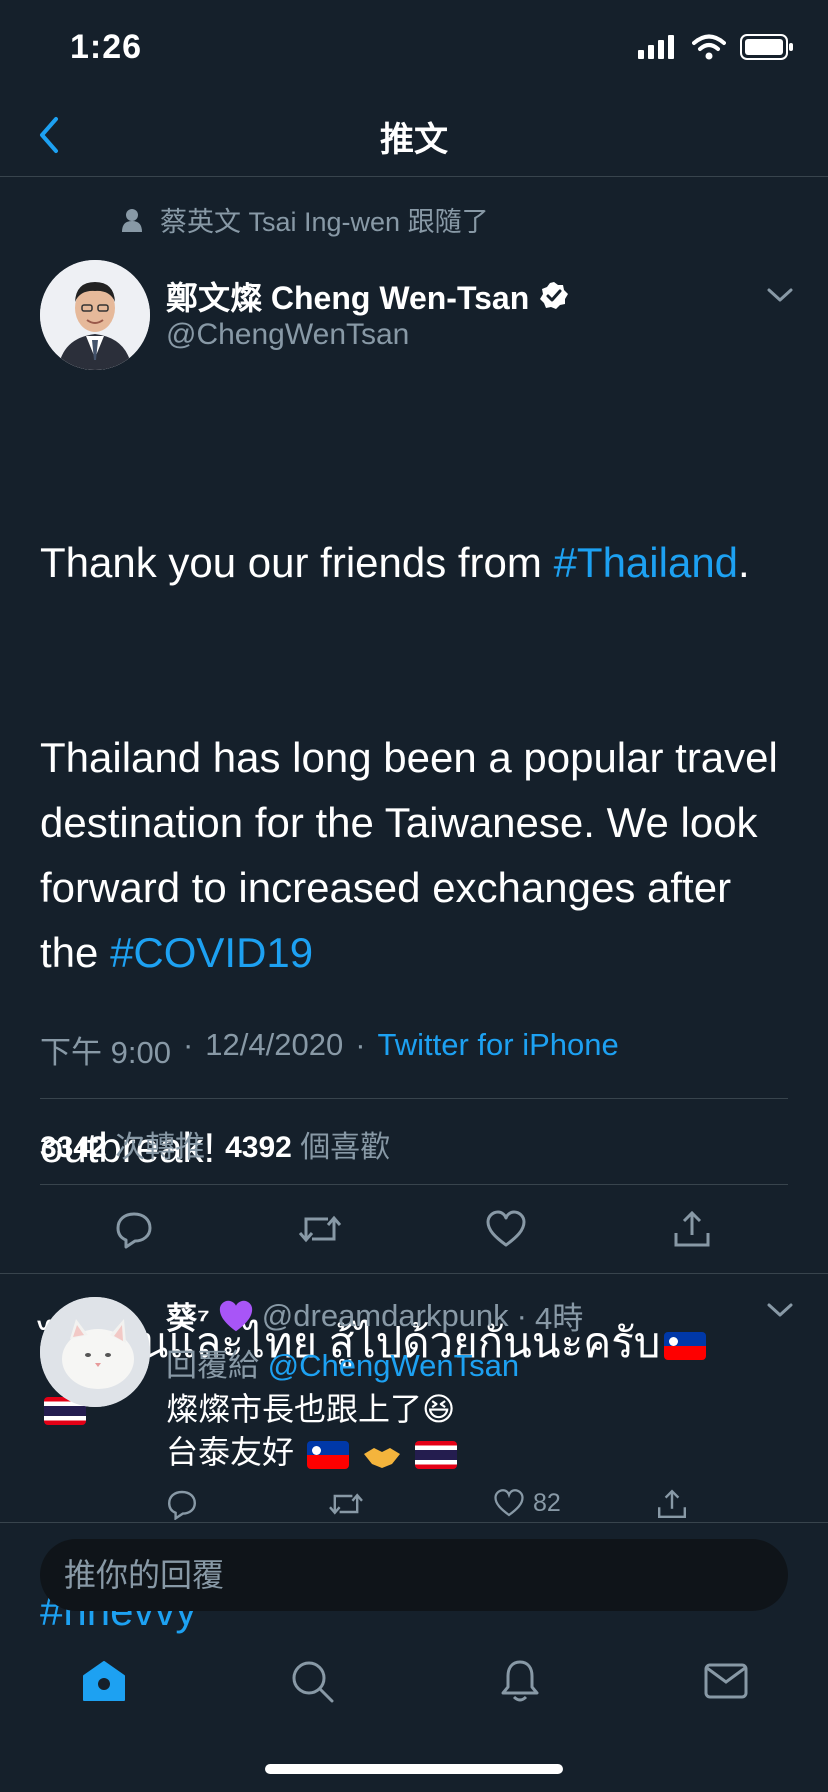 The width and height of the screenshot is (828, 1792). What do you see at coordinates (311, 1409) in the screenshot?
I see `reply-text-line-1: 燦燦市長也跟上了😆` at bounding box center [311, 1409].